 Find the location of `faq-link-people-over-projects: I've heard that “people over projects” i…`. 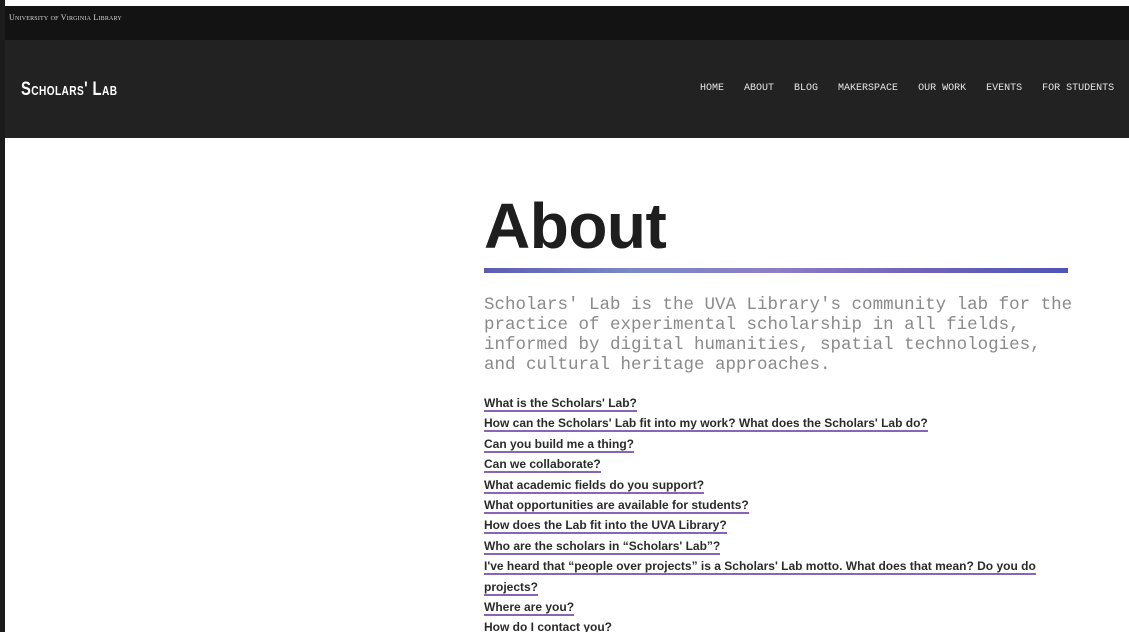

faq-link-people-over-projects: I've heard that “people over projects” i… is located at coordinates (760, 577).